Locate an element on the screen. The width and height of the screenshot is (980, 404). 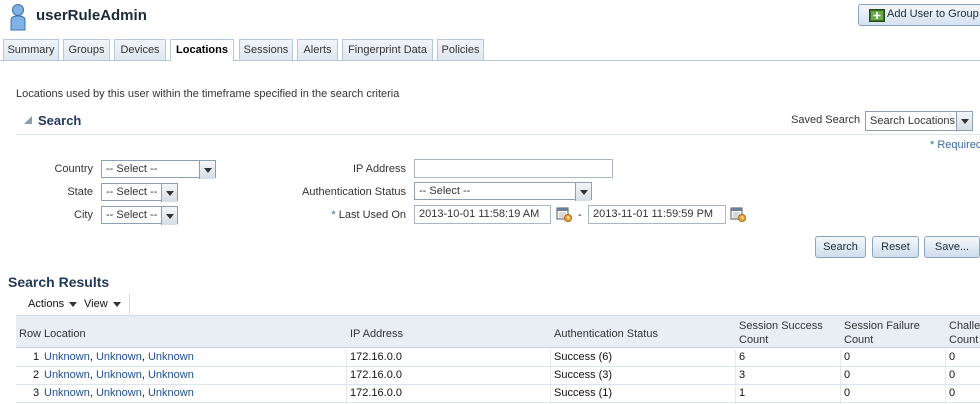
authentication-status-label: Authentication Status is located at coordinates (354, 192).